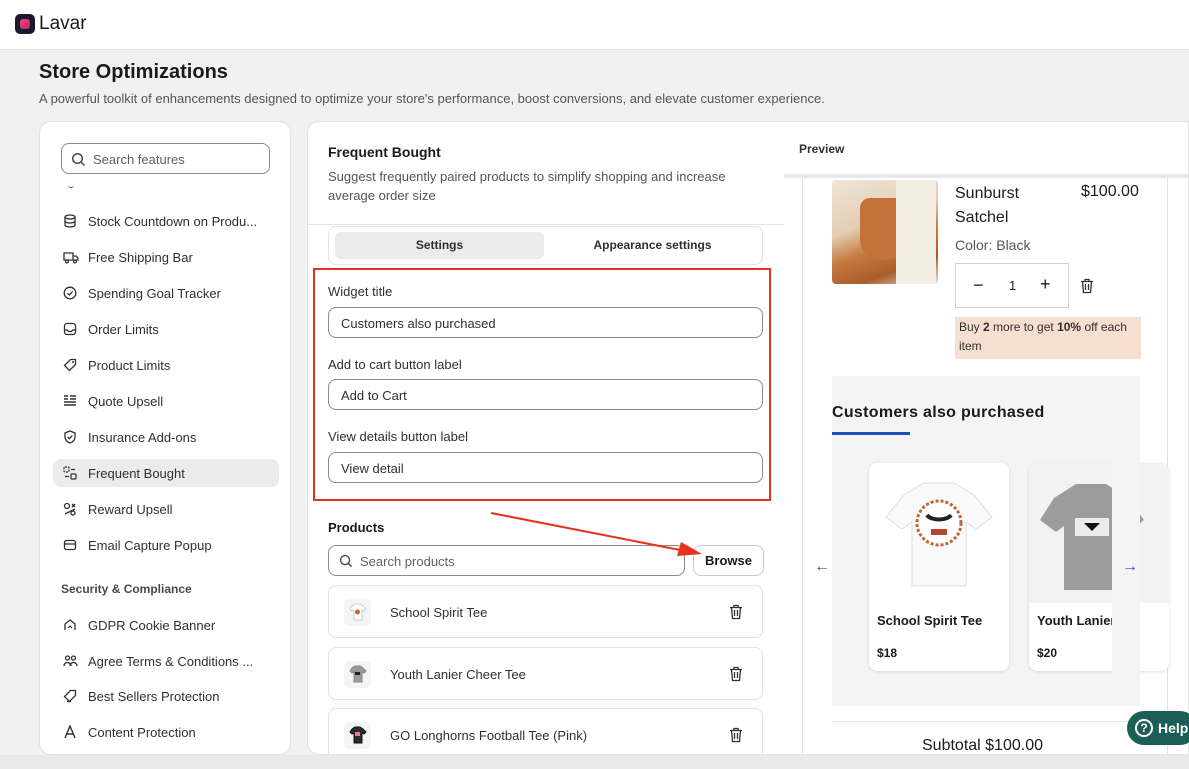 The image size is (1189, 769). Describe the element at coordinates (154, 696) in the screenshot. I see `sidebar-item-label: Best Sellers Protection` at that location.